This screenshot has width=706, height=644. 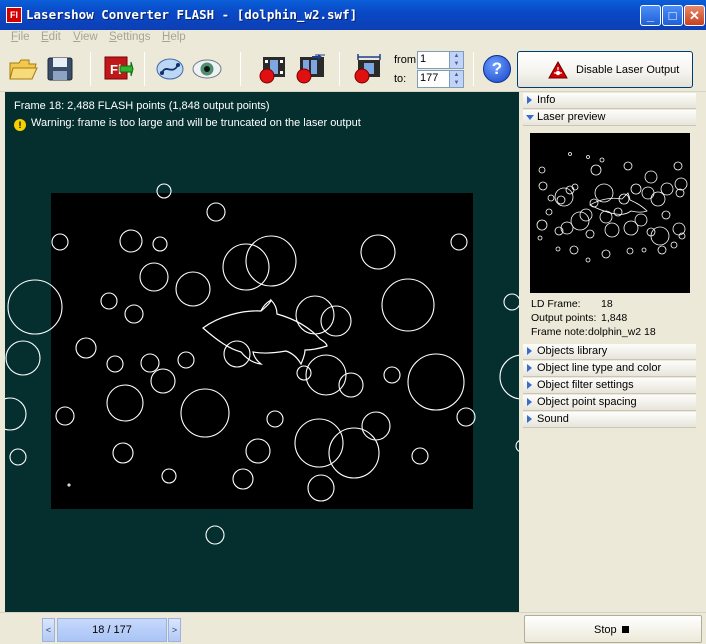 I want to click on stop-label: Stop, so click(x=605, y=630).